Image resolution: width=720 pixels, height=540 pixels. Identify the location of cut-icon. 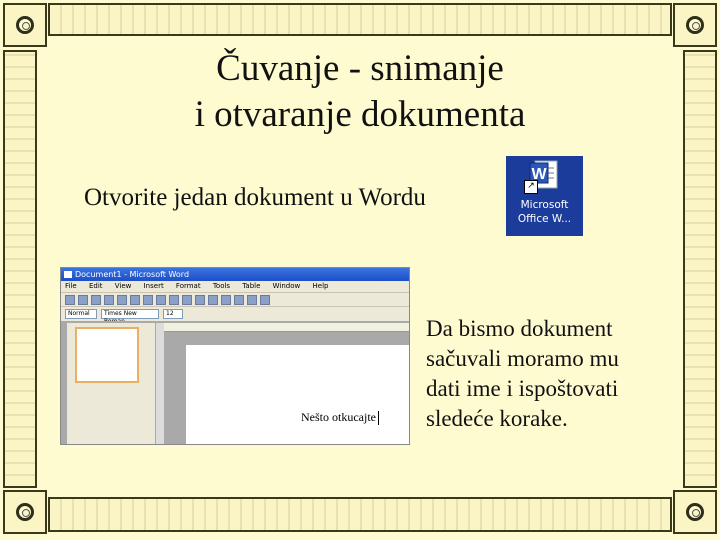
(148, 299).